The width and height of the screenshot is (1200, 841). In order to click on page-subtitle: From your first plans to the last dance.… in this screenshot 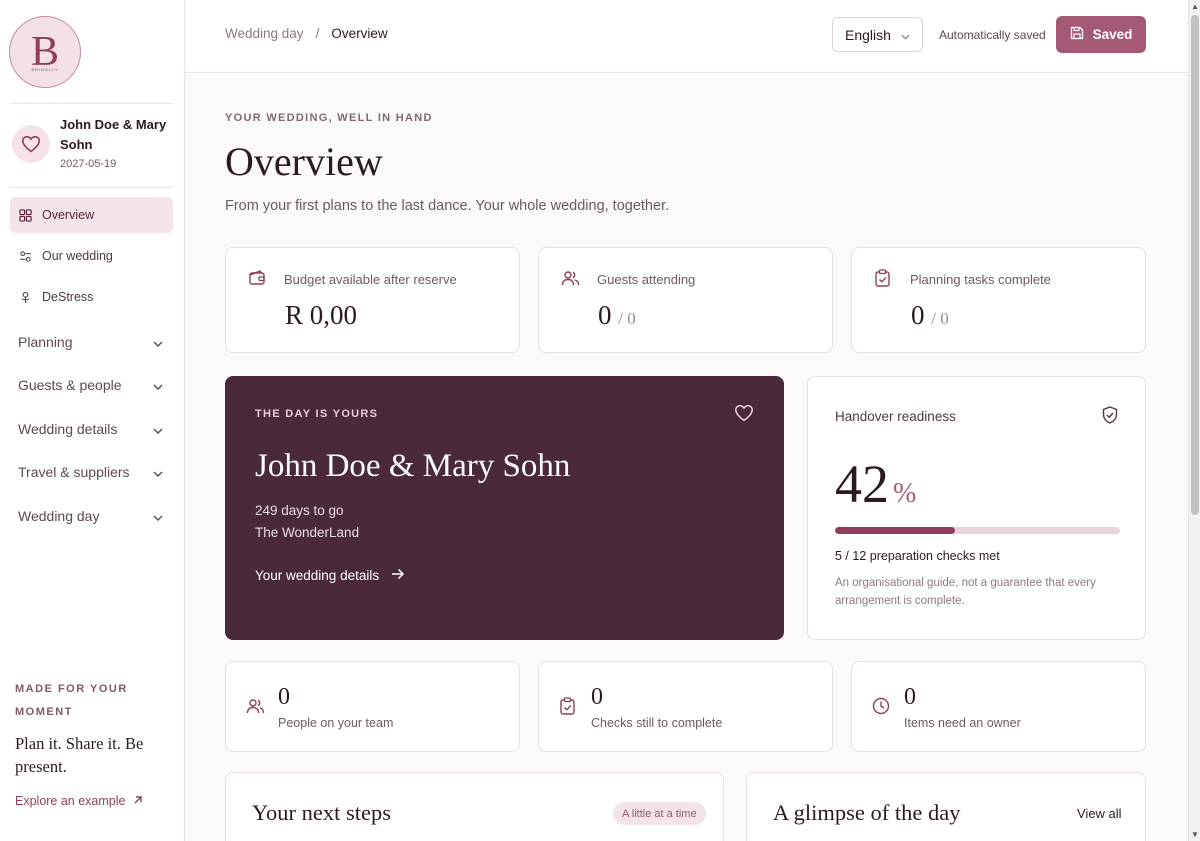, I will do `click(447, 206)`.